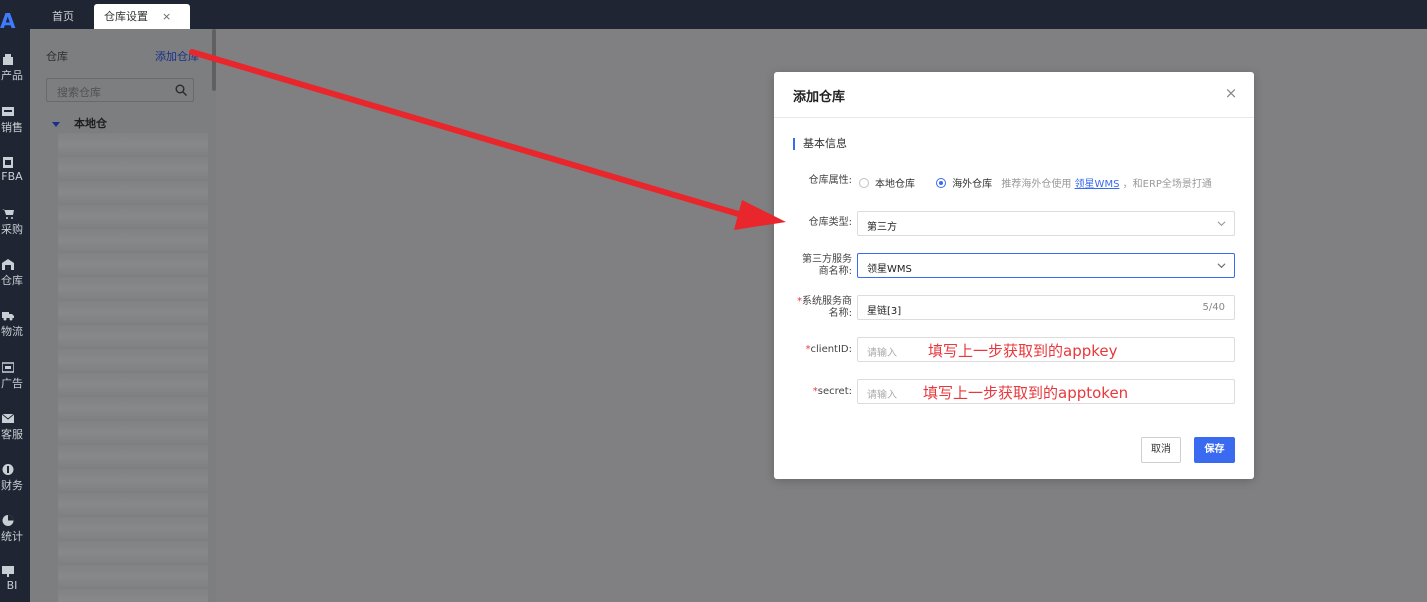  What do you see at coordinates (56, 124) in the screenshot?
I see `caret-down-icon` at bounding box center [56, 124].